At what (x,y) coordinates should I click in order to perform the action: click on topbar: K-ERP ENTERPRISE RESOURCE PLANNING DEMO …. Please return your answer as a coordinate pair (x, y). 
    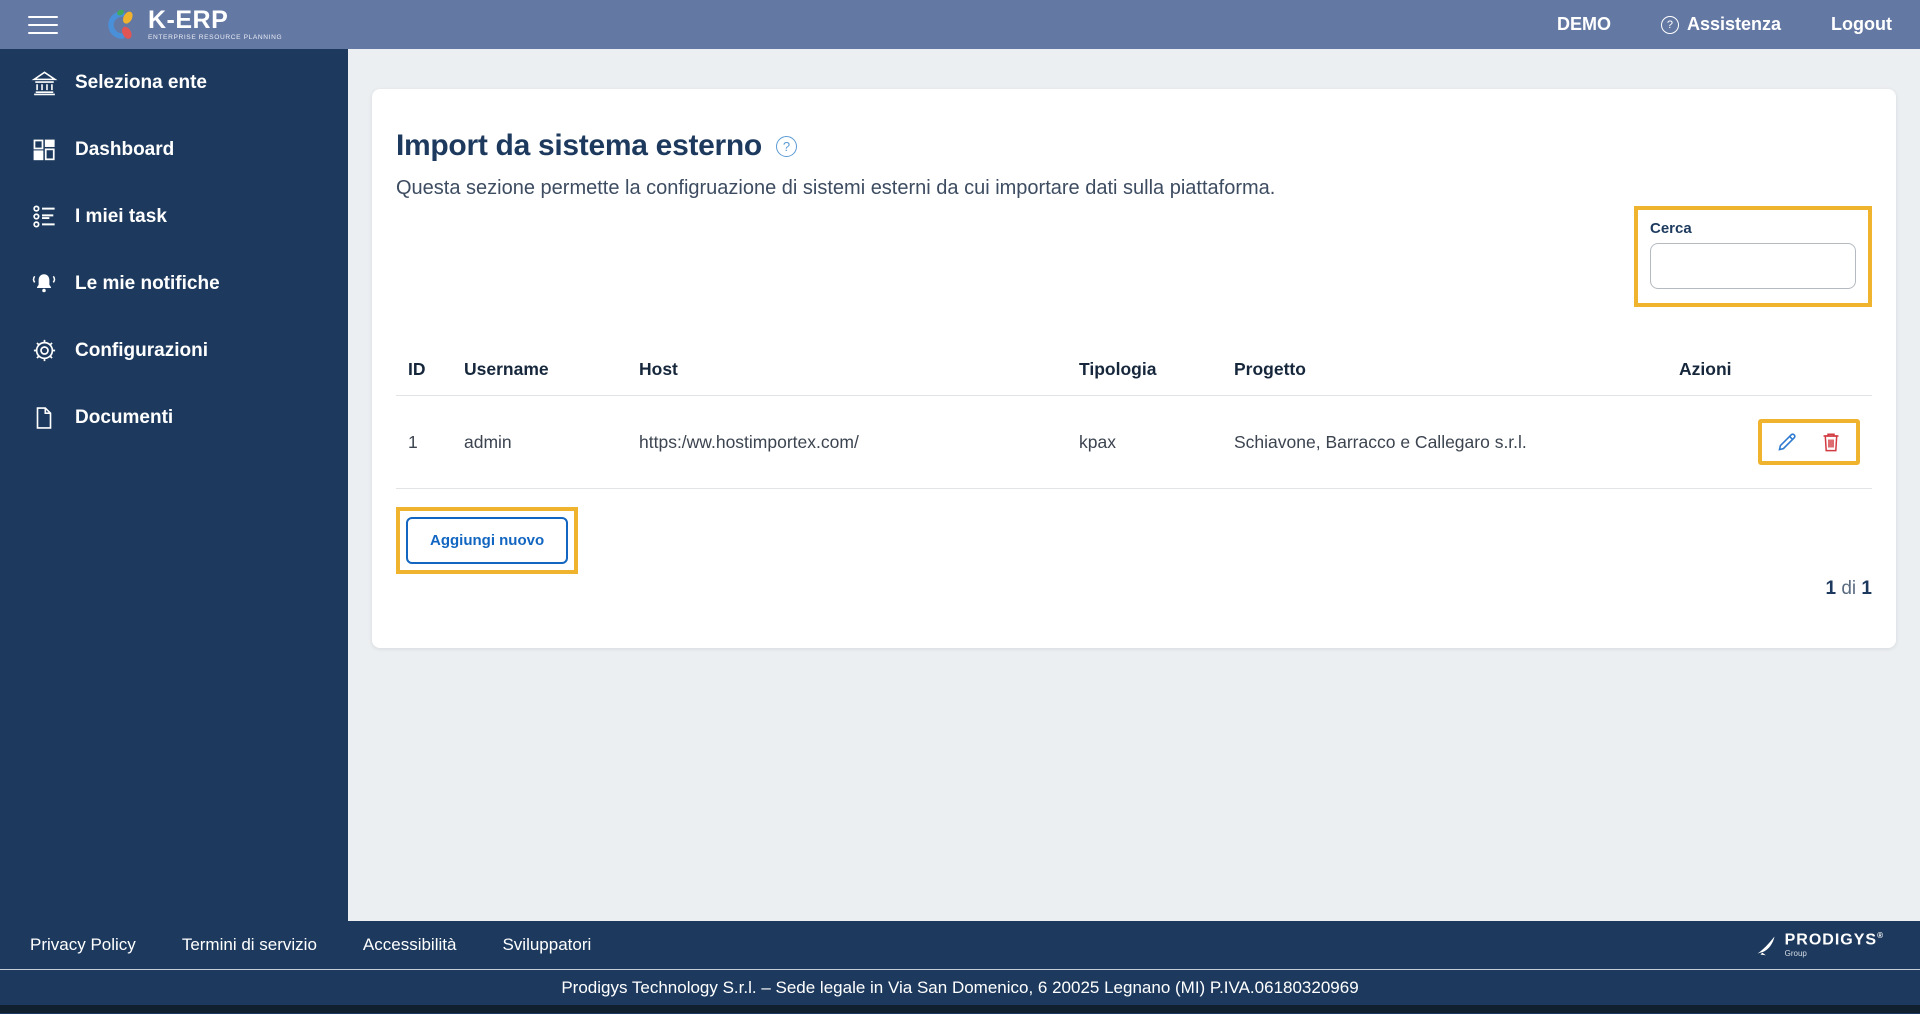
    Looking at the image, I should click on (960, 24).